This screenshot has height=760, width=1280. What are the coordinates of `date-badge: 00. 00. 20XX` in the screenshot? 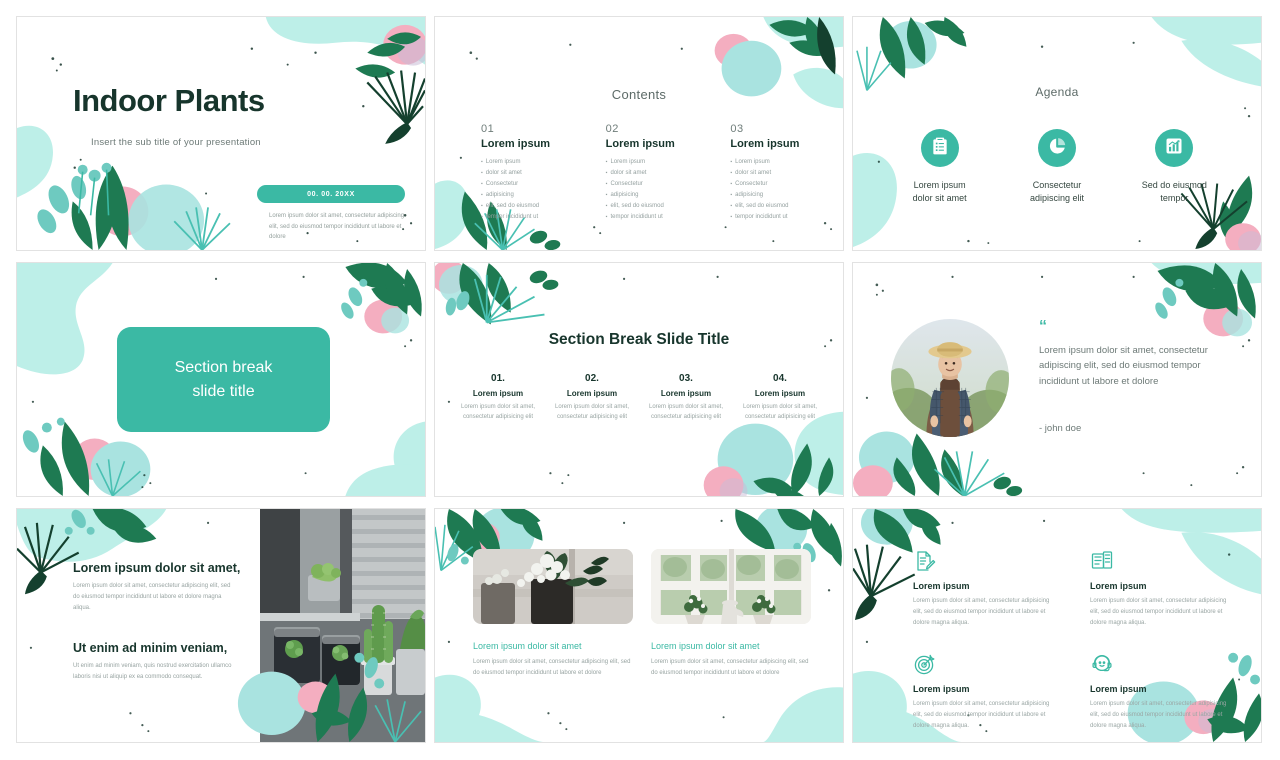 It's located at (331, 194).